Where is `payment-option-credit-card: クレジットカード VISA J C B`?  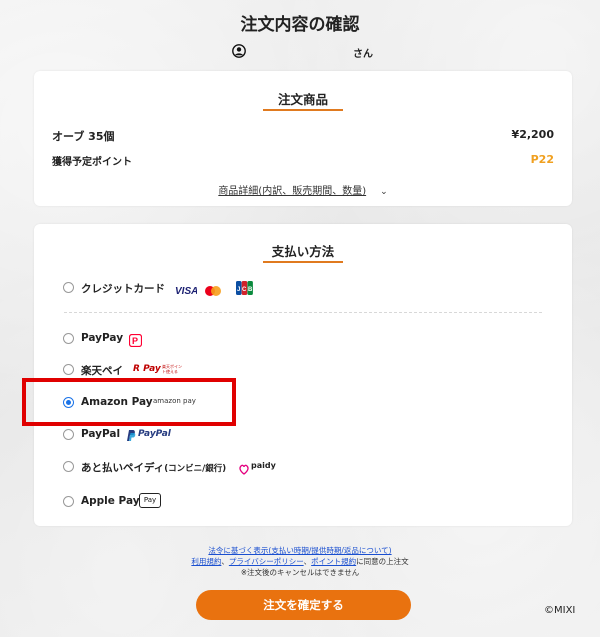 payment-option-credit-card: クレジットカード VISA J C B is located at coordinates (188, 289).